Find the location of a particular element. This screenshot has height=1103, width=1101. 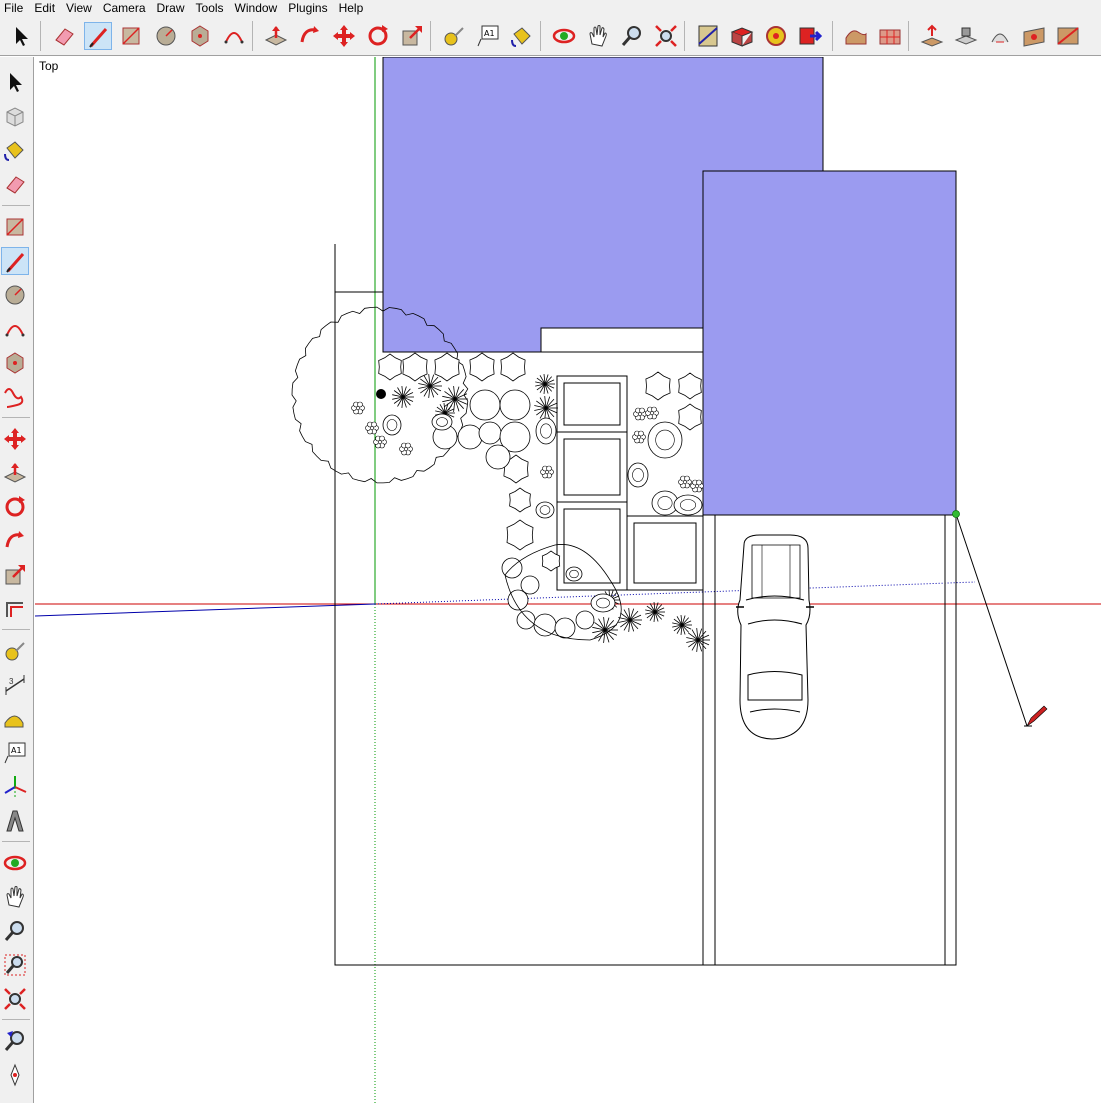

drape-tool-button is located at coordinates (1000, 36).